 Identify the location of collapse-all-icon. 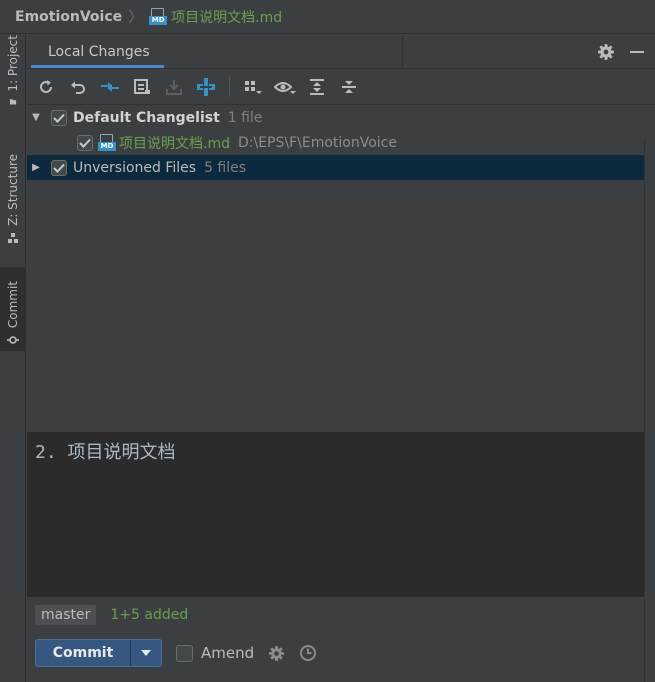
(349, 87).